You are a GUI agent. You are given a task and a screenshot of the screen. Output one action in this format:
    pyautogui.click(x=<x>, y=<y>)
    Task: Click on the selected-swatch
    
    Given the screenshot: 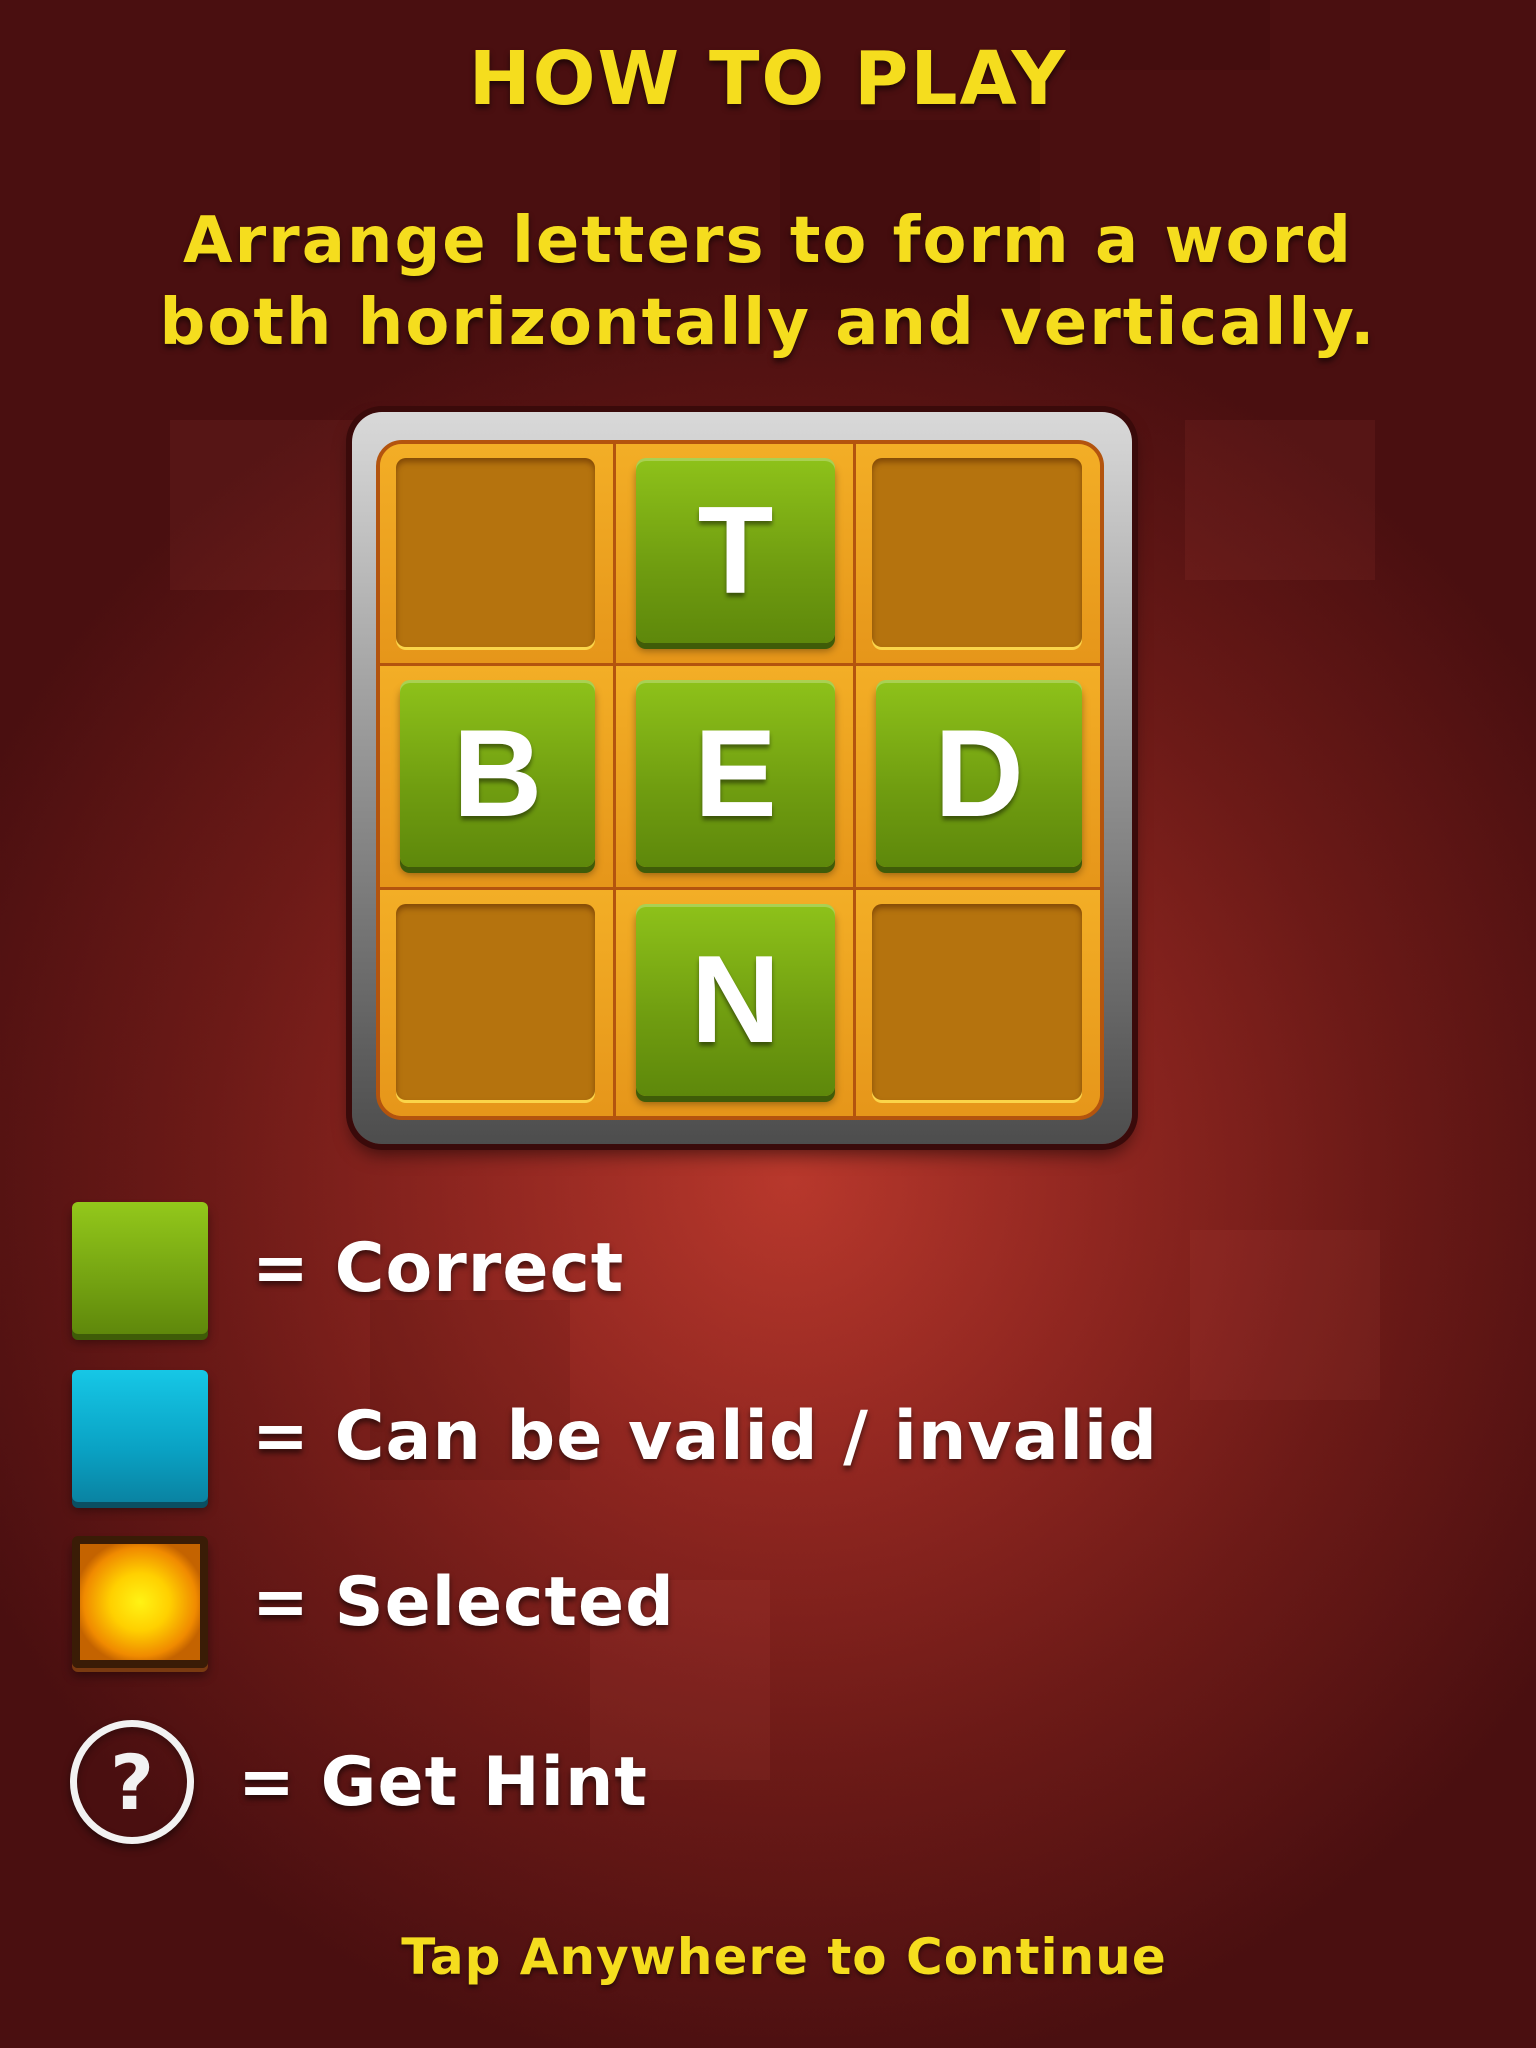 What is the action you would take?
    pyautogui.click(x=140, y=1602)
    